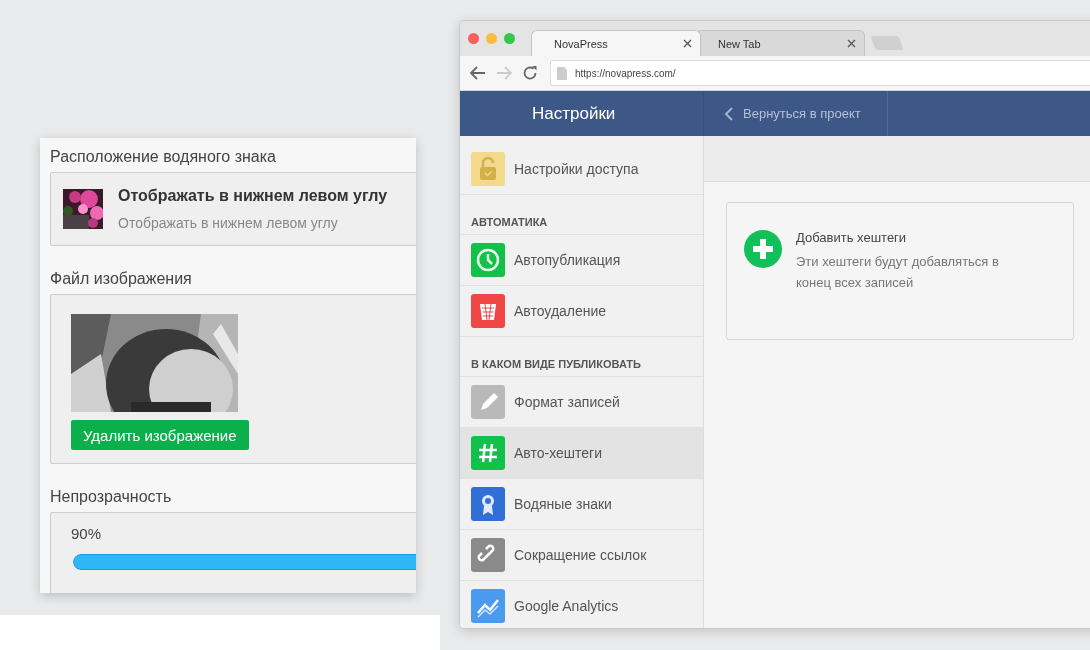 The image size is (1090, 650). Describe the element at coordinates (581, 43) in the screenshot. I see `tab-title: NovaPress` at that location.